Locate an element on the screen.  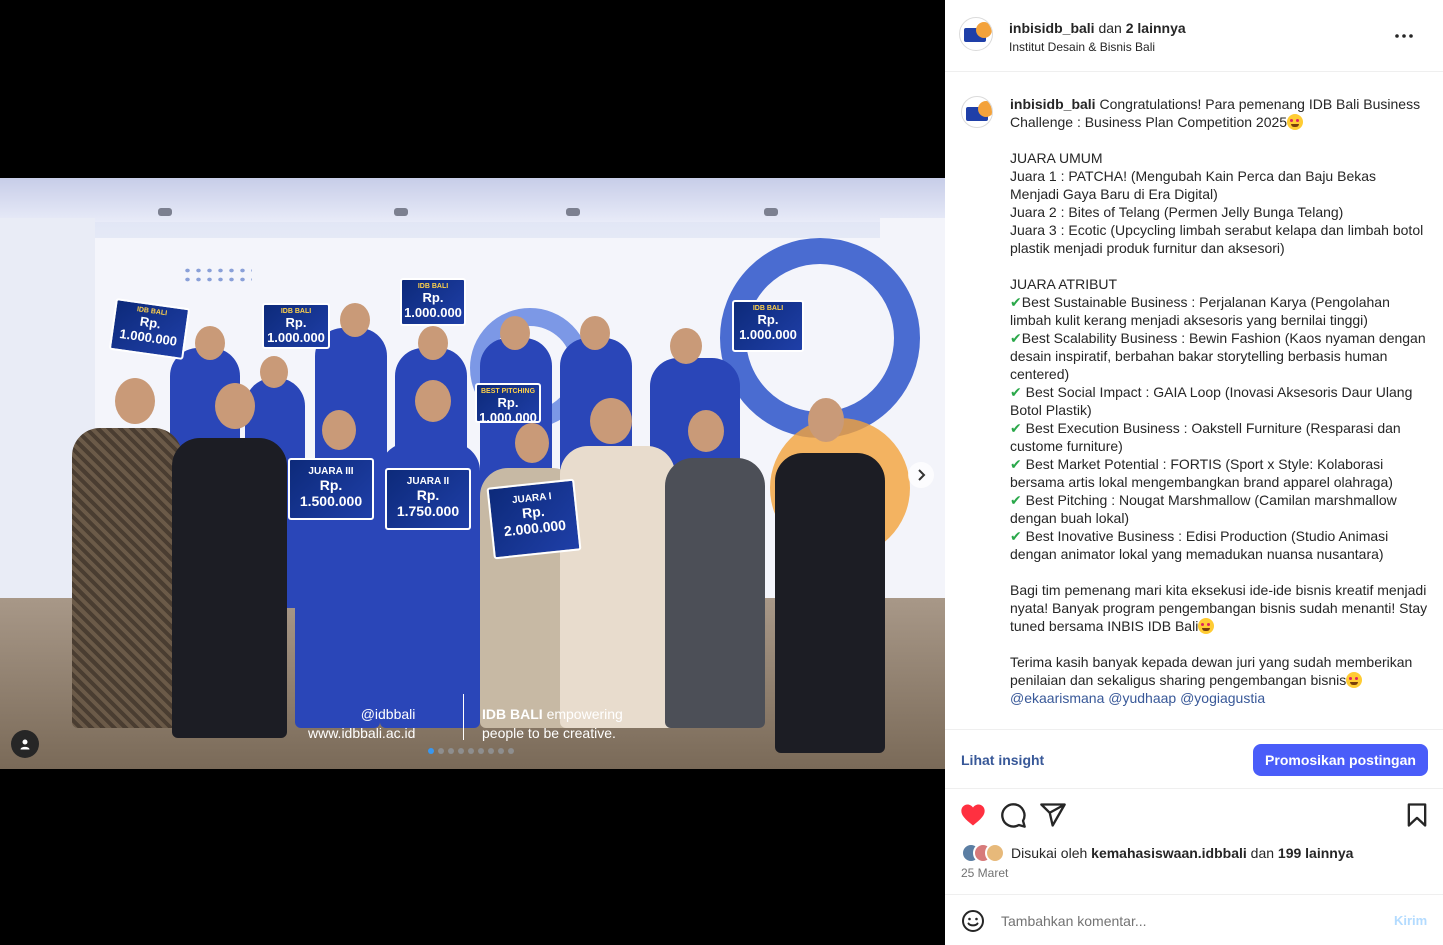
insight-bar: Lihat insight Promosikan postingan is located at coordinates (1194, 759).